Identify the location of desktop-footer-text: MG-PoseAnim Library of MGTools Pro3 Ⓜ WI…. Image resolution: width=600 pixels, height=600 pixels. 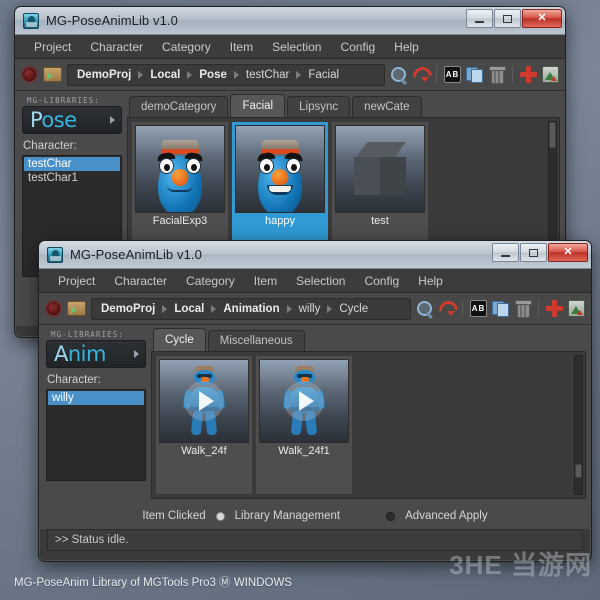
(153, 583).